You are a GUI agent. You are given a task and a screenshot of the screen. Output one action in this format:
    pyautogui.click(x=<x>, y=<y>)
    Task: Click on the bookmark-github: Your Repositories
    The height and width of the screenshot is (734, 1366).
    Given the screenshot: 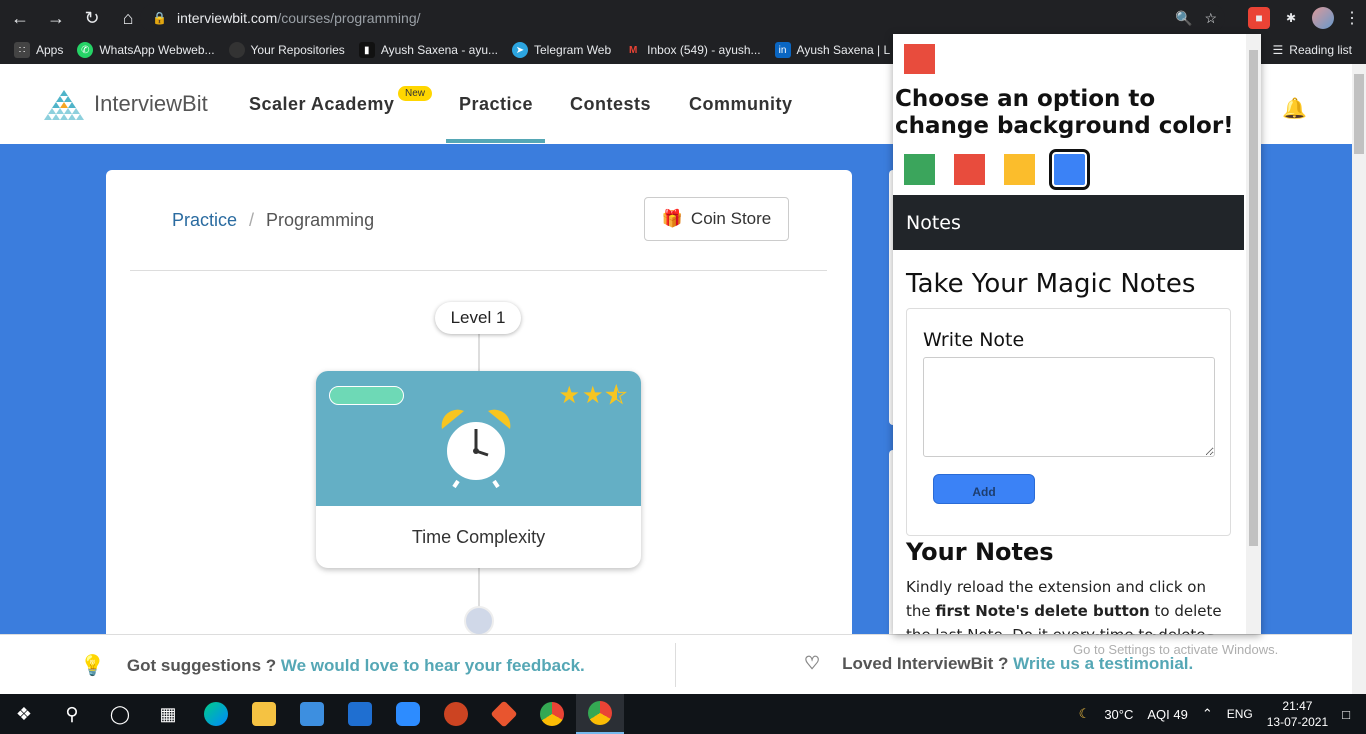 What is the action you would take?
    pyautogui.click(x=286, y=50)
    